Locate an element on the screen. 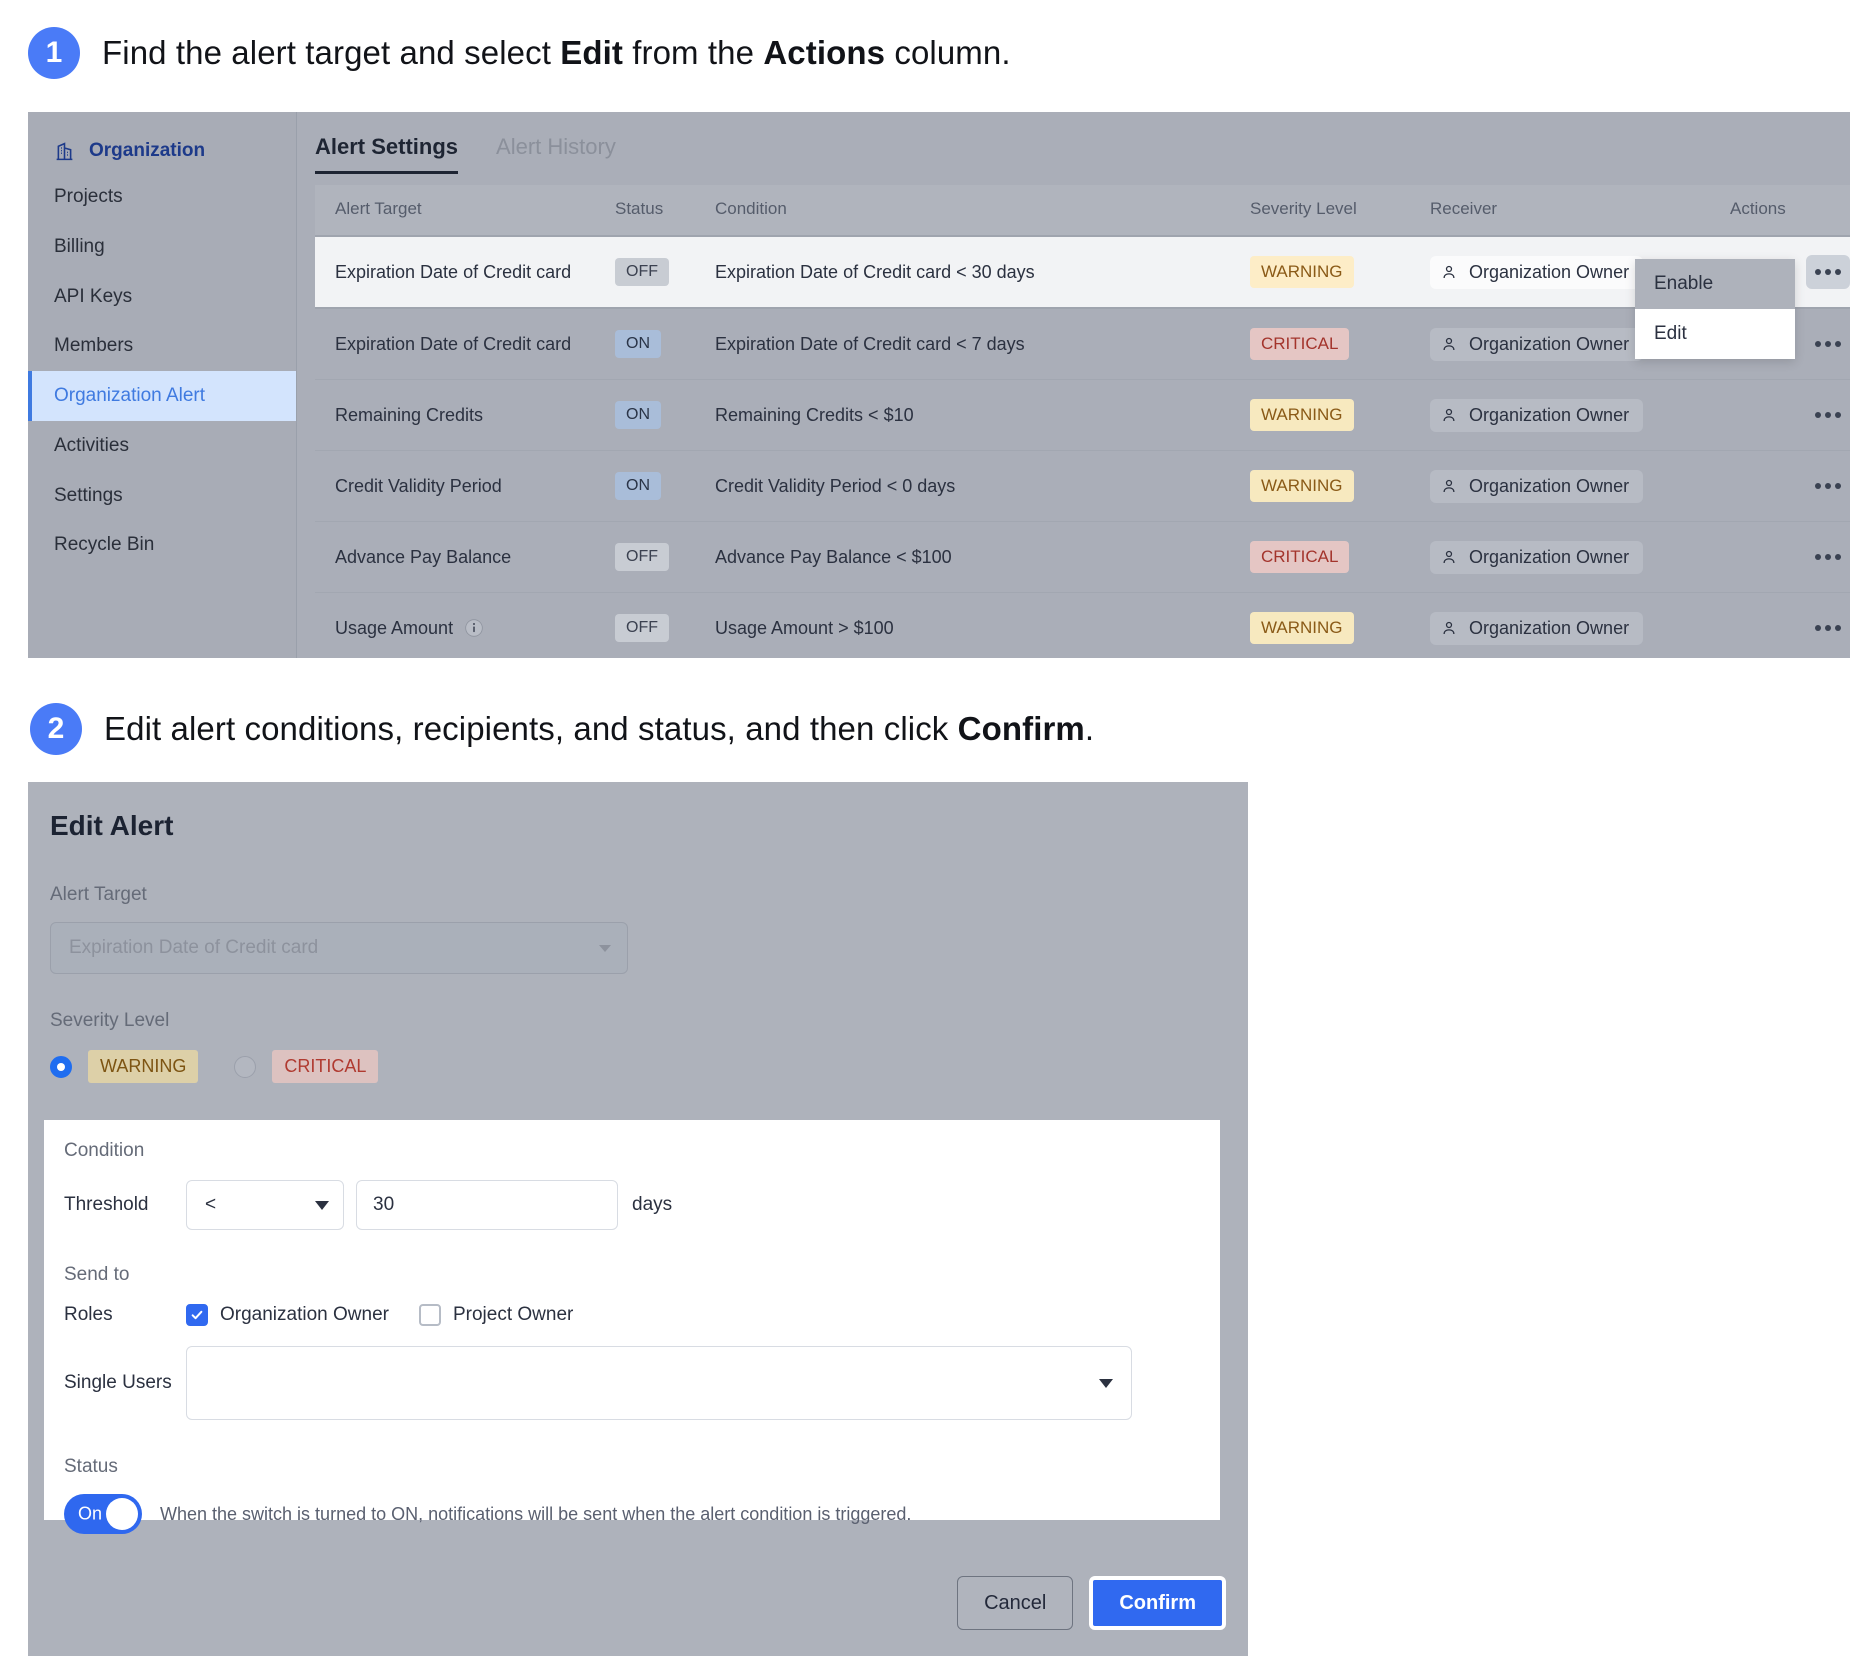 The width and height of the screenshot is (1860, 1656). confirm-button: Confirm is located at coordinates (1157, 1603).